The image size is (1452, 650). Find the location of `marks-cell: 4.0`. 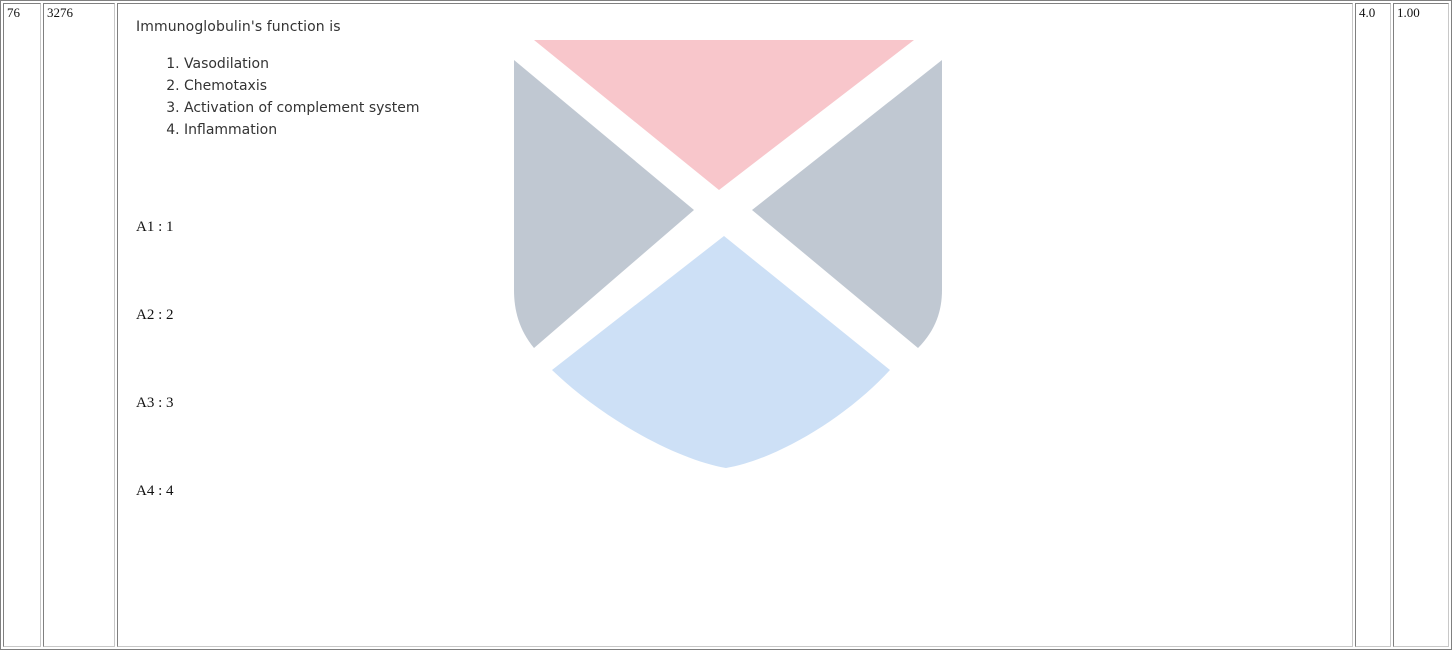

marks-cell: 4.0 is located at coordinates (1373, 325).